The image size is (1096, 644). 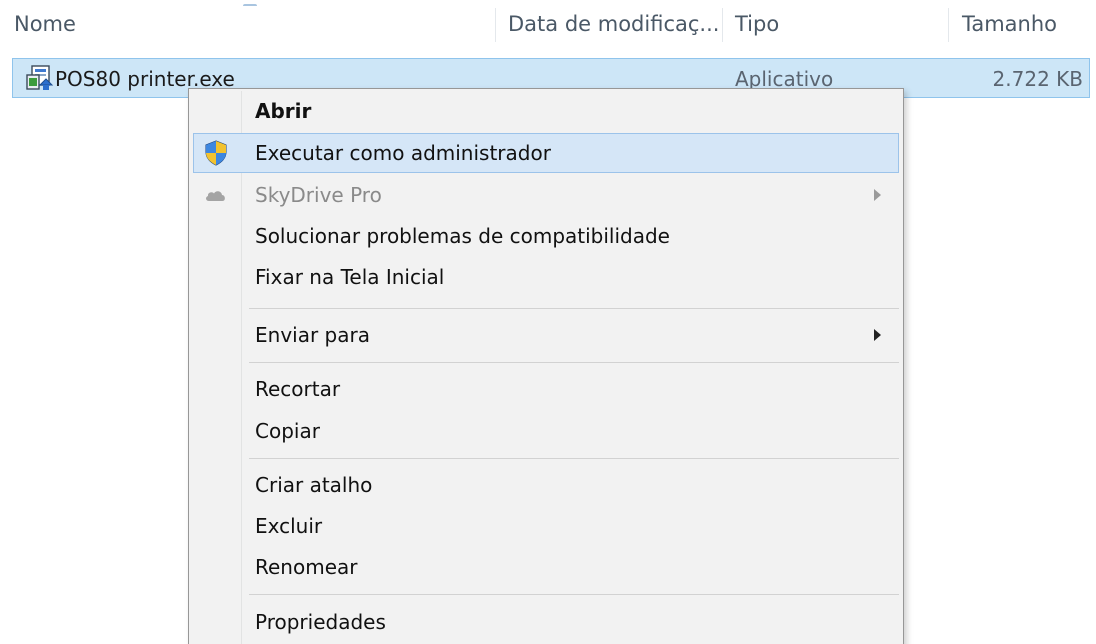 What do you see at coordinates (215, 196) in the screenshot?
I see `cloud-icon` at bounding box center [215, 196].